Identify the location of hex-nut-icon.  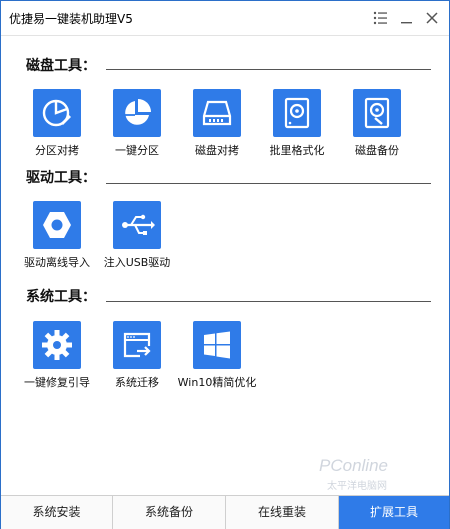
(57, 225).